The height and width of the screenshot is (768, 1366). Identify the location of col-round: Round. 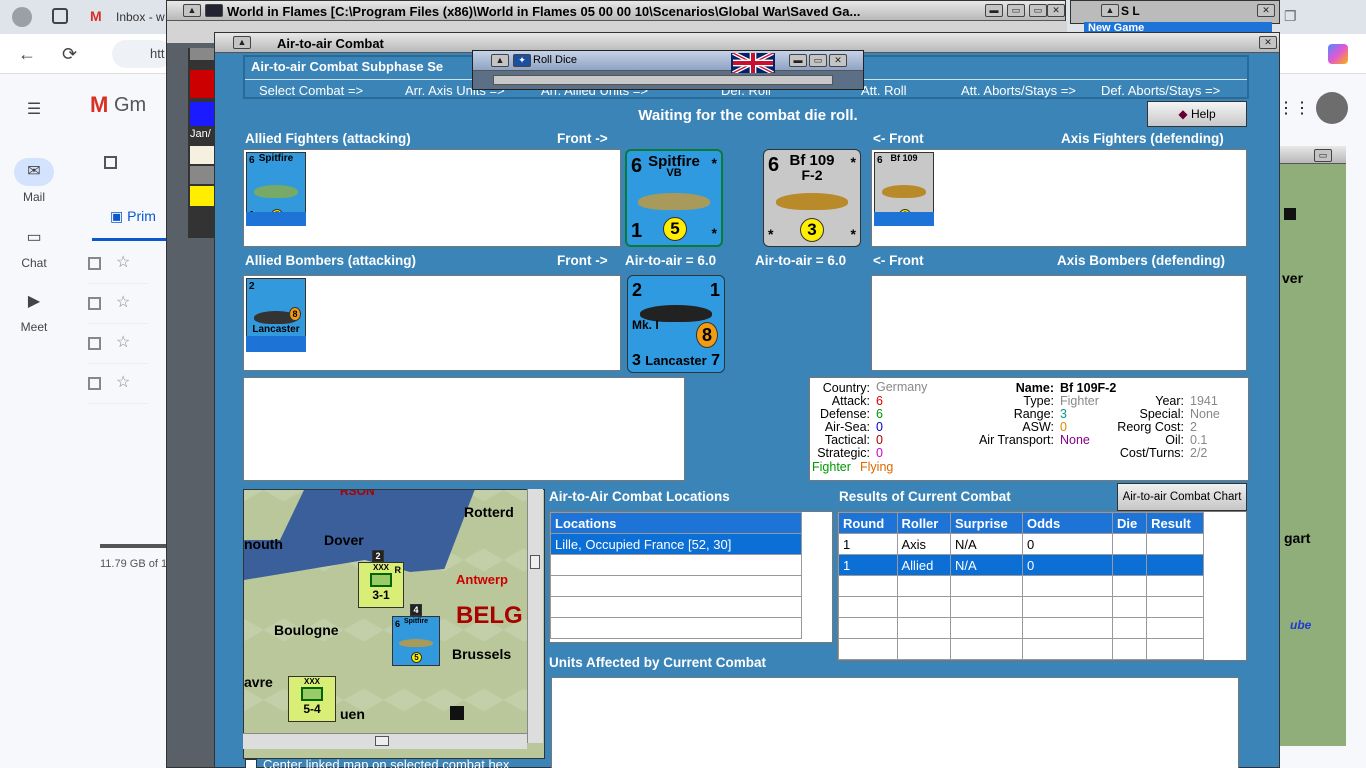
(868, 523).